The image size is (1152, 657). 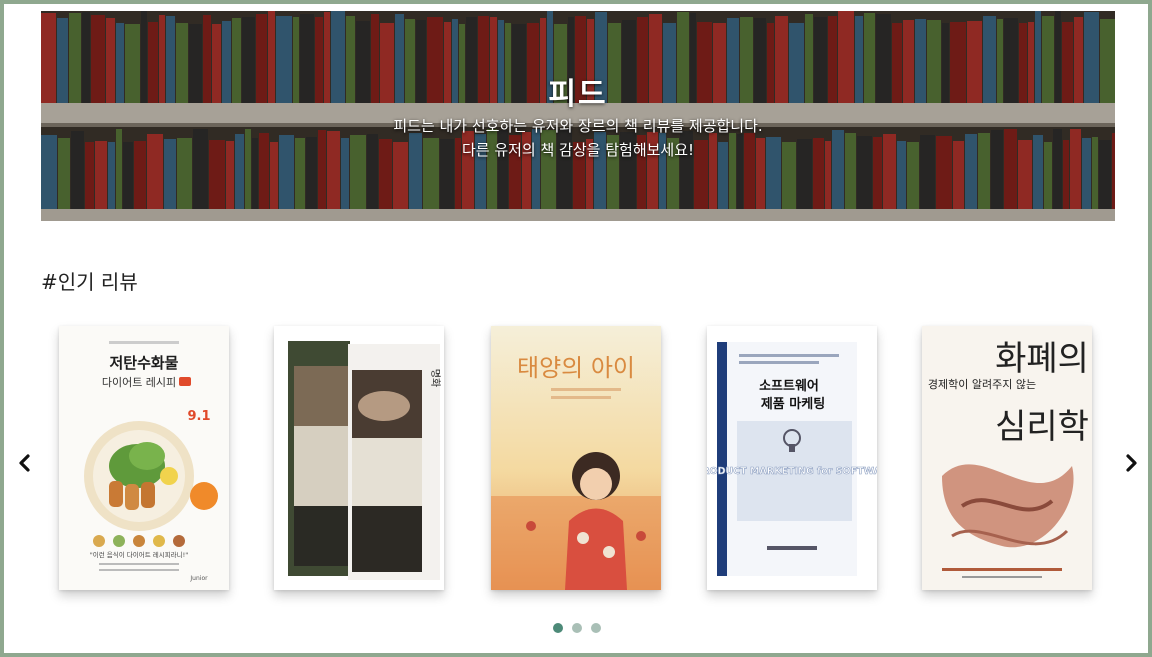 What do you see at coordinates (793, 404) in the screenshot?
I see `book-cover-subtitle: 제품 마케팅` at bounding box center [793, 404].